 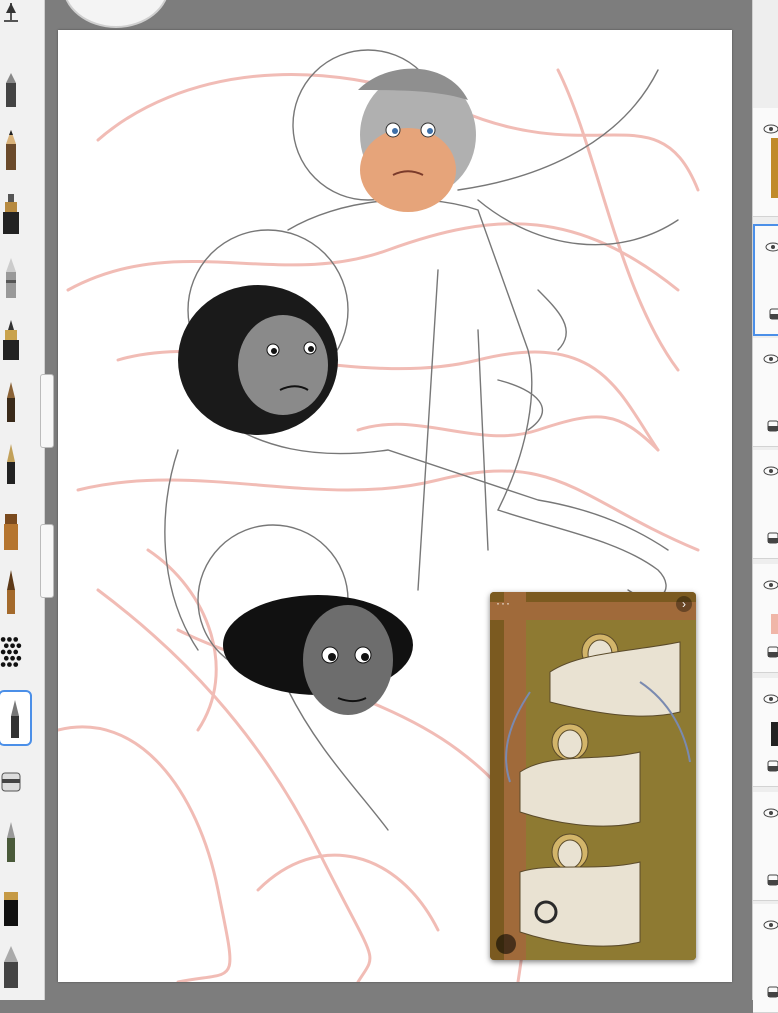 I want to click on reference-next-button: ›, so click(x=684, y=604).